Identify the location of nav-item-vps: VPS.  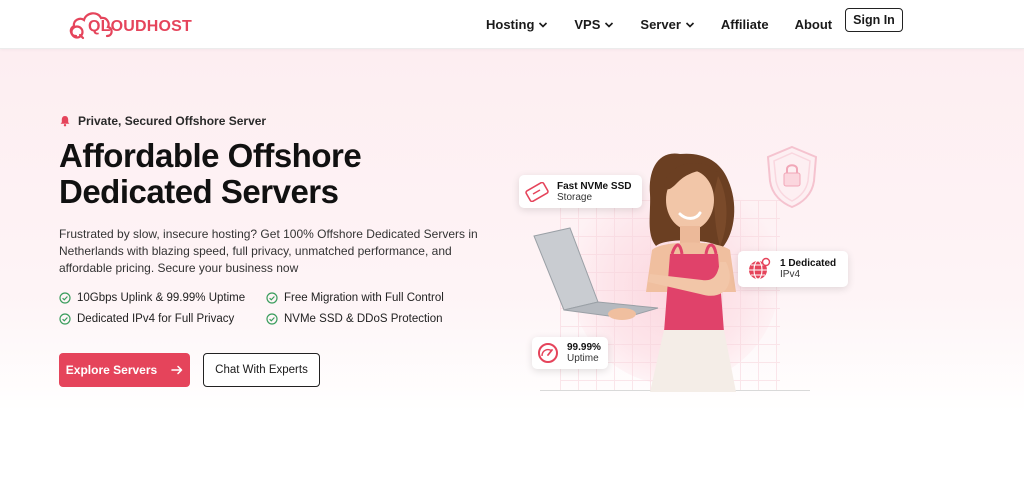
(594, 24).